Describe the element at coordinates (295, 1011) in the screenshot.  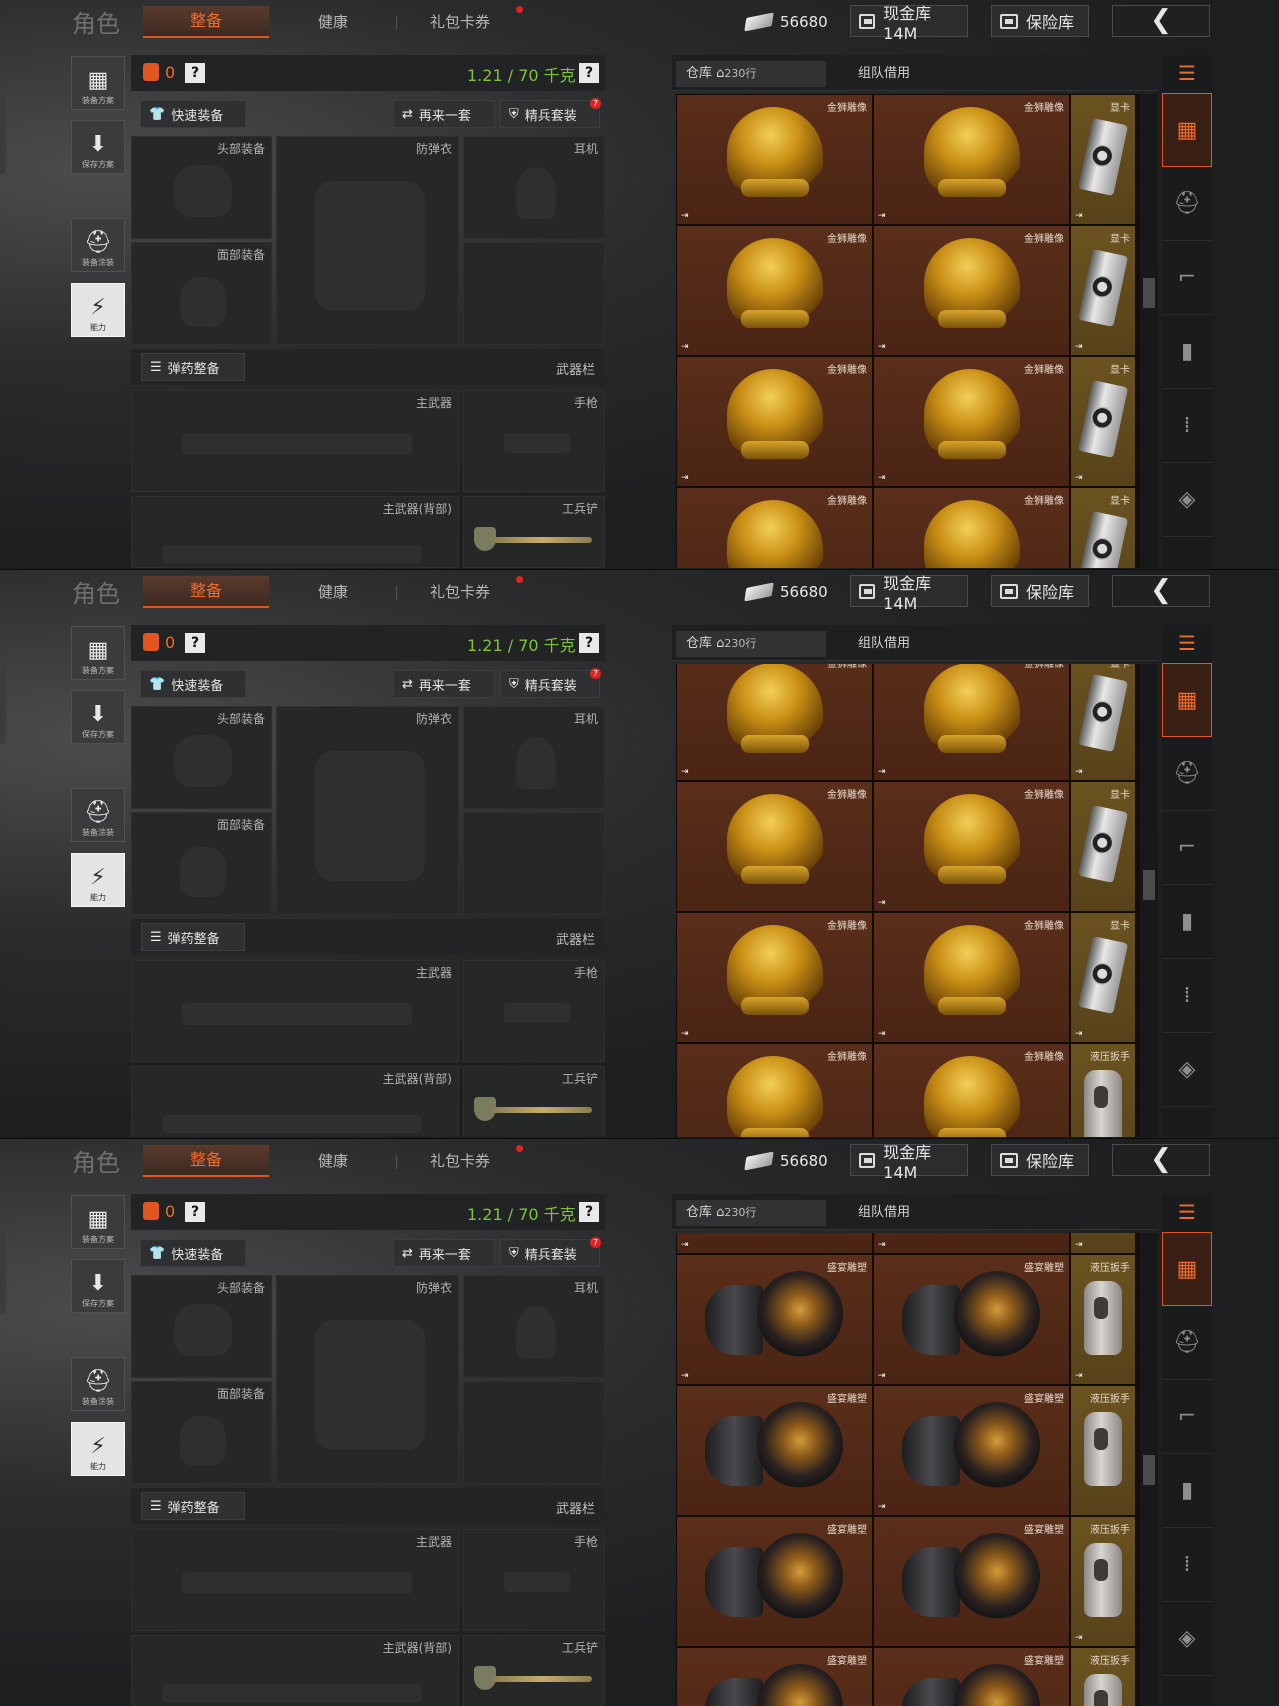
I see `slot-primary-weapon: 主武器` at that location.